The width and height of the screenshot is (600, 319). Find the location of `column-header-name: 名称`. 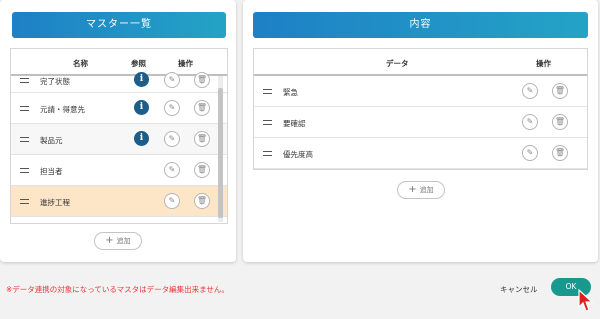

column-header-name: 名称 is located at coordinates (80, 63).